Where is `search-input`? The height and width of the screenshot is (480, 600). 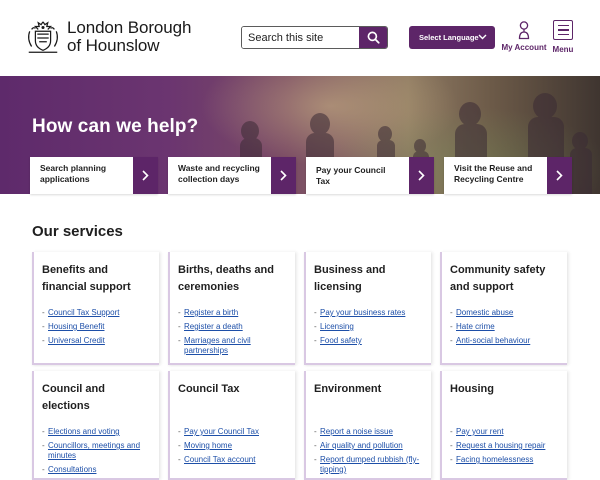 search-input is located at coordinates (300, 37).